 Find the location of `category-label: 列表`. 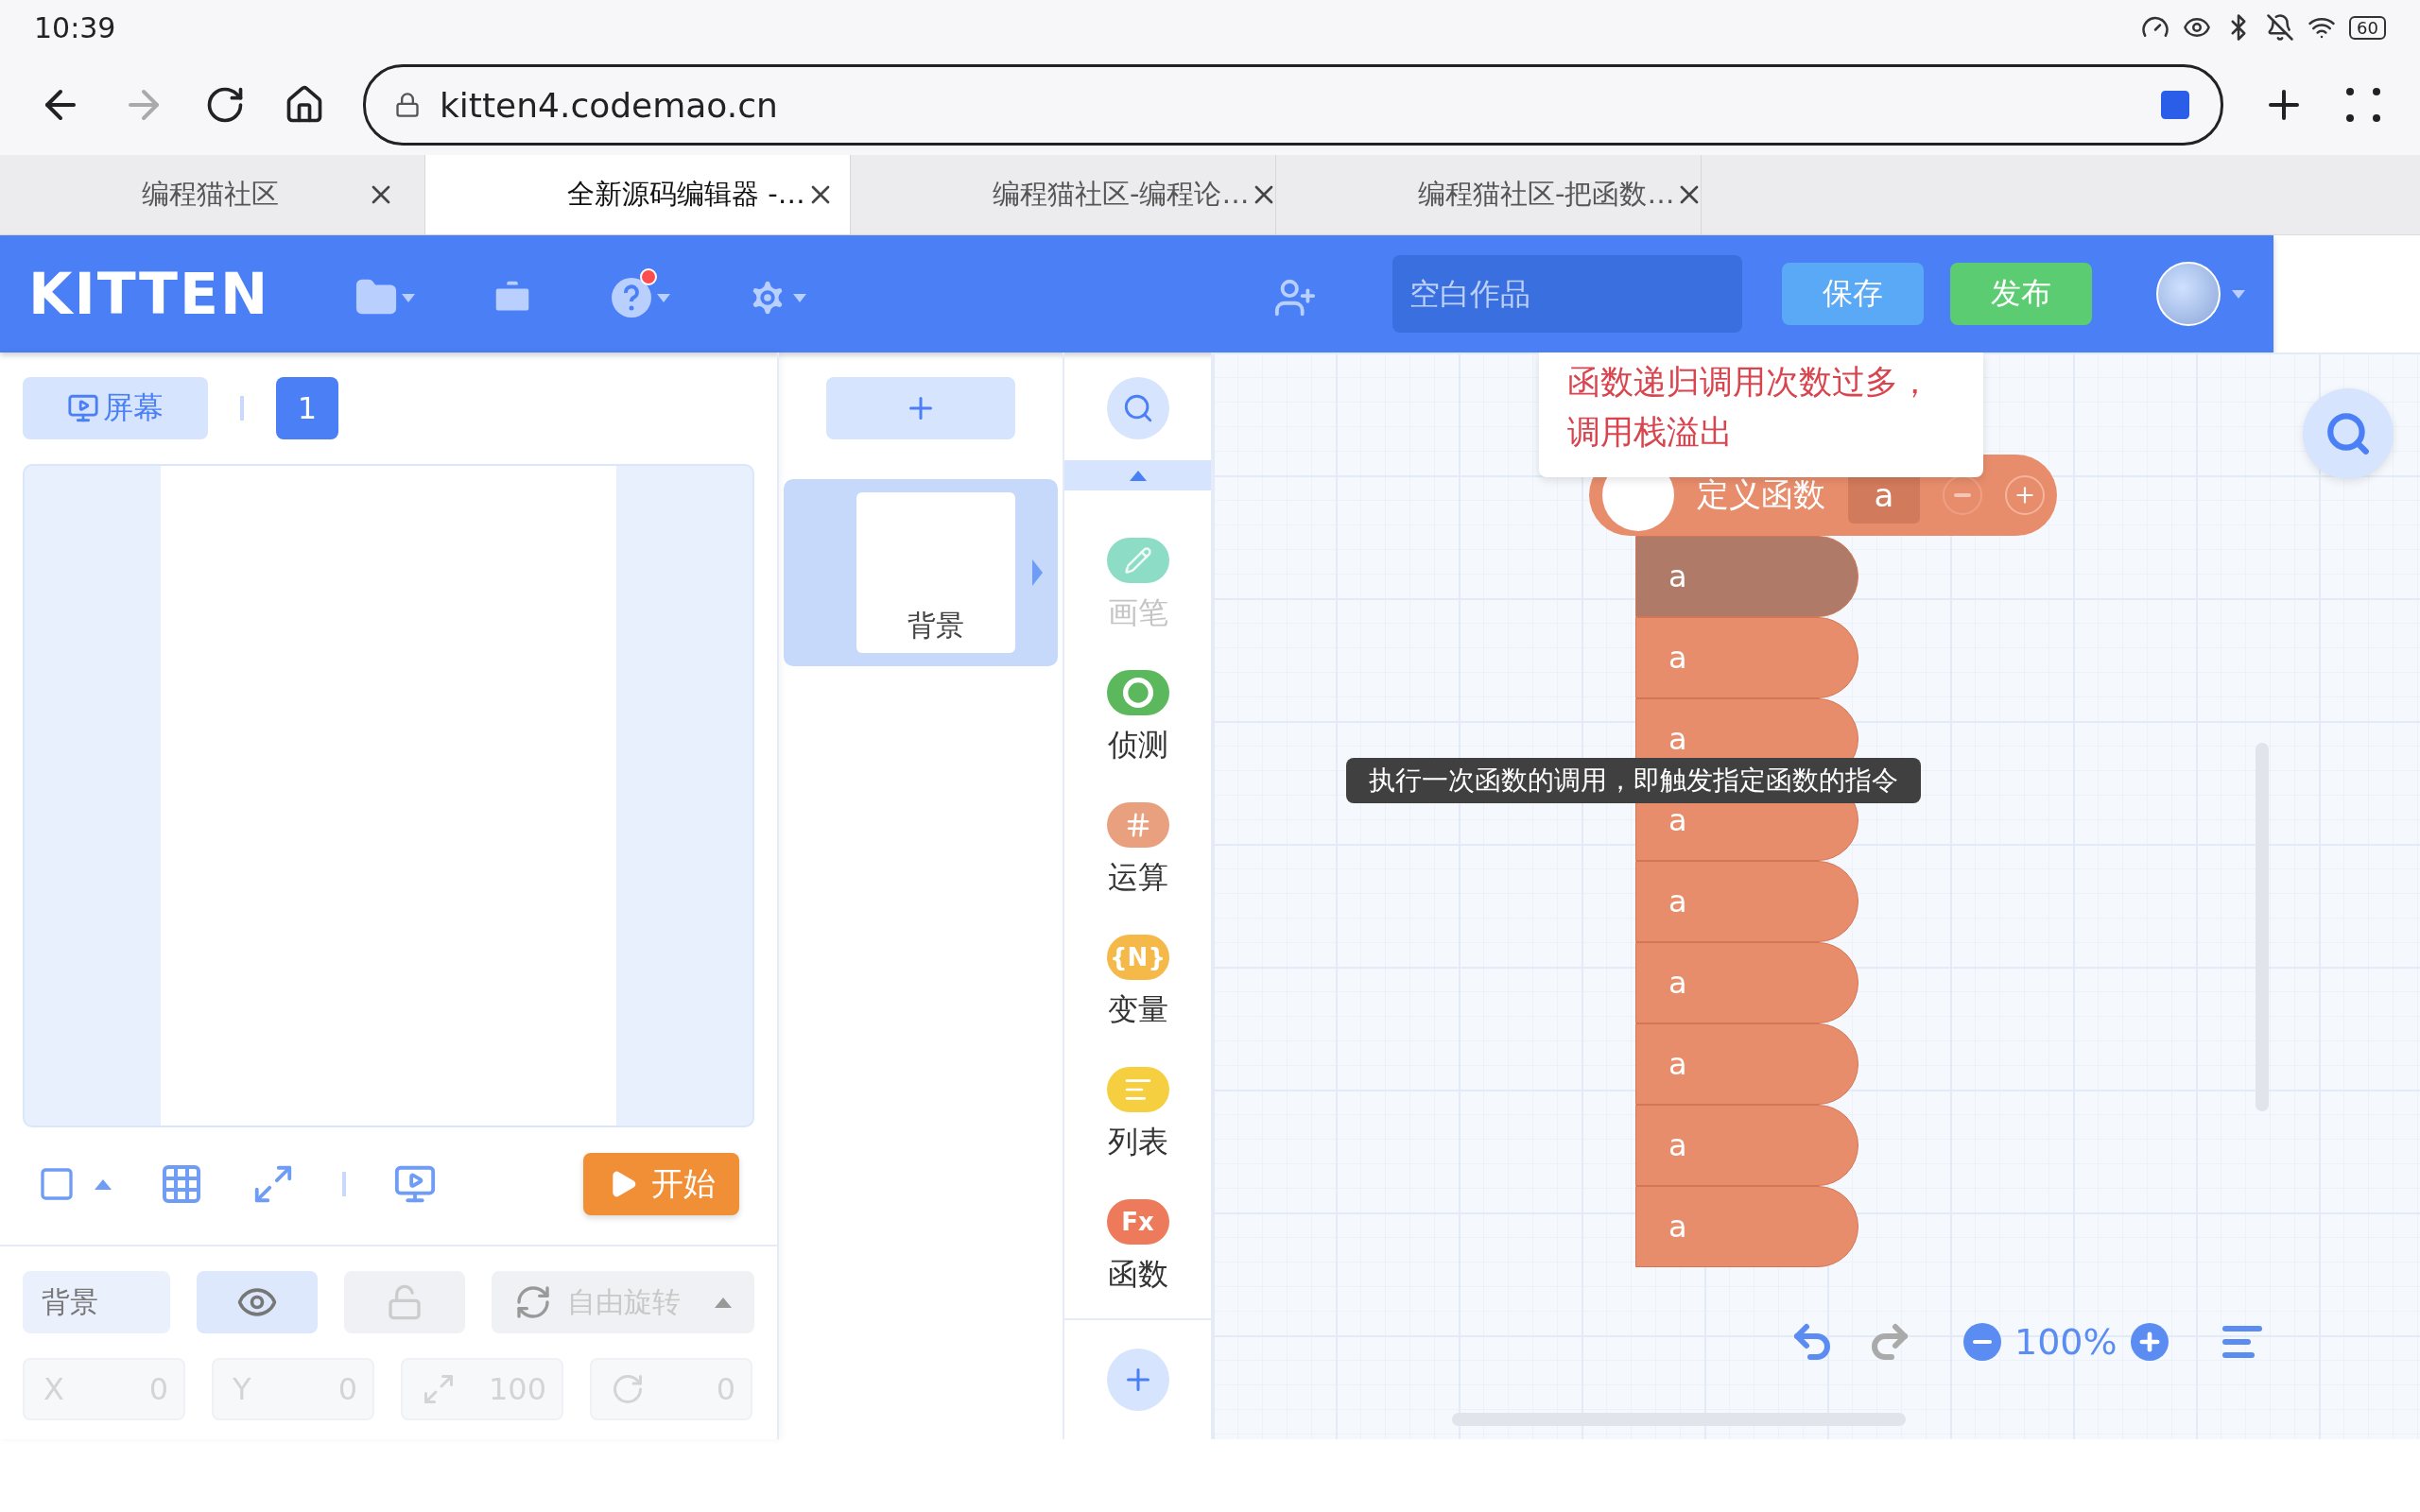

category-label: 列表 is located at coordinates (1137, 1142).